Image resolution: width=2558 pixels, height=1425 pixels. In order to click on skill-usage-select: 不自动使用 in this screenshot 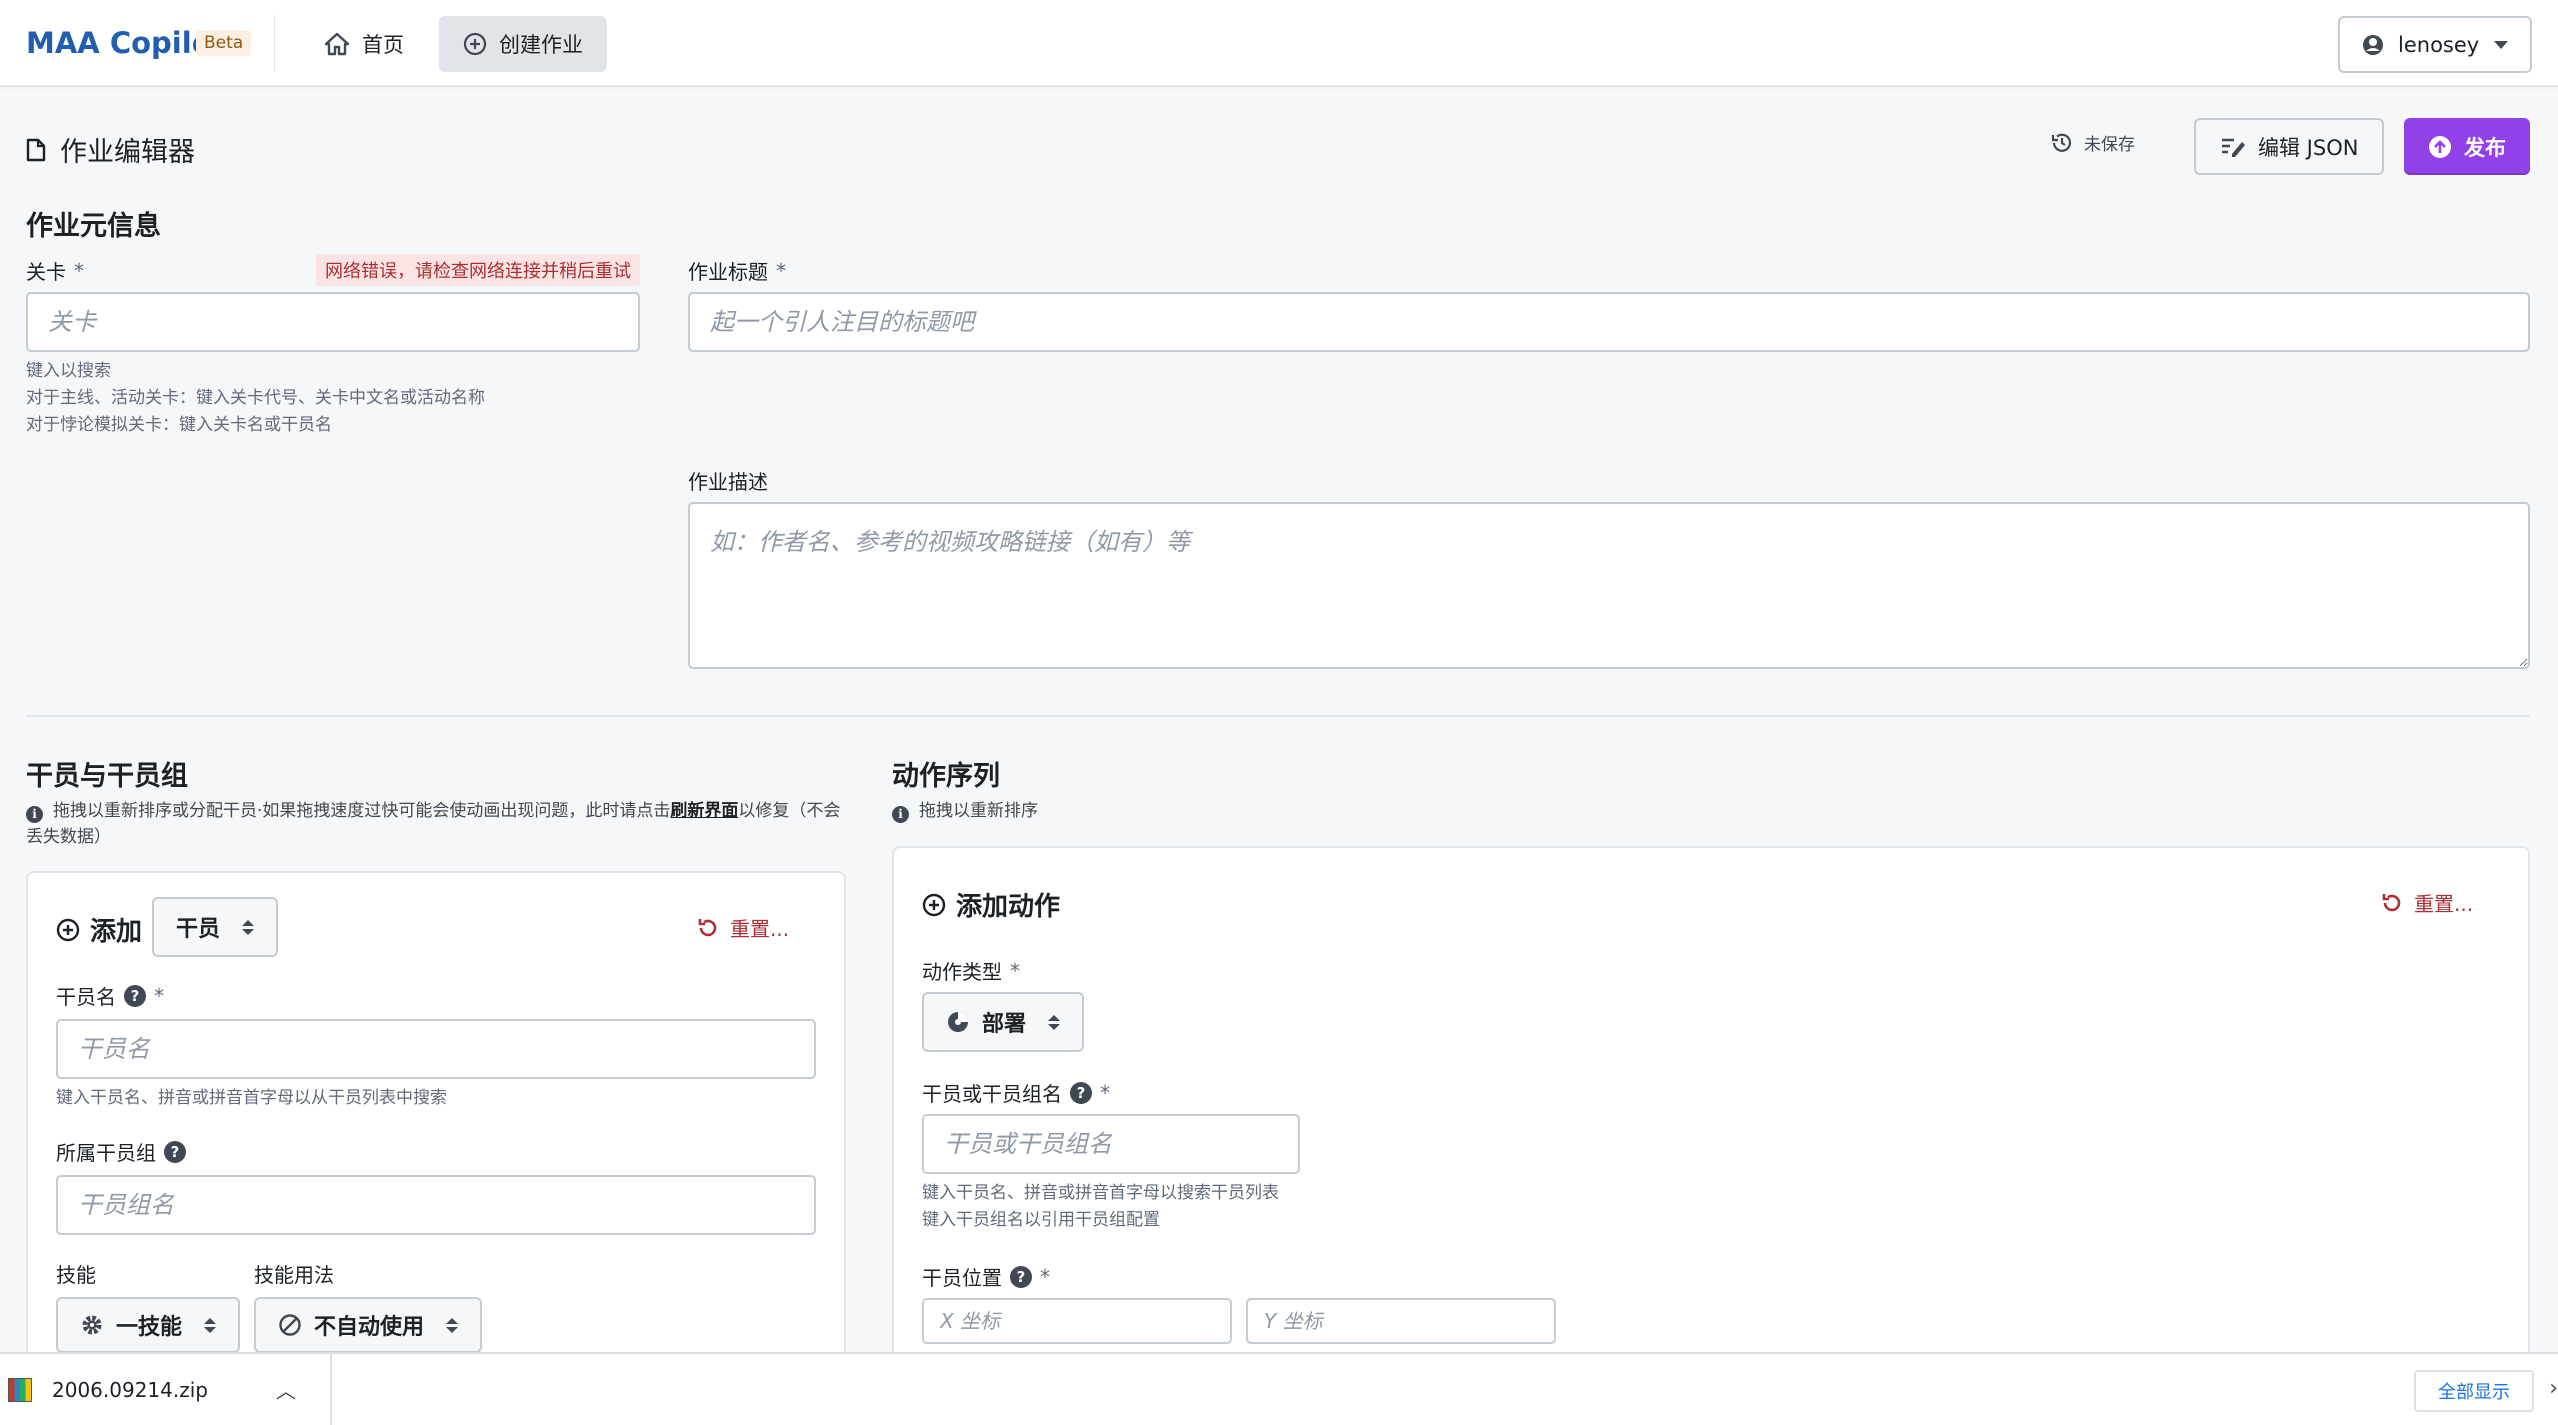, I will do `click(368, 1325)`.